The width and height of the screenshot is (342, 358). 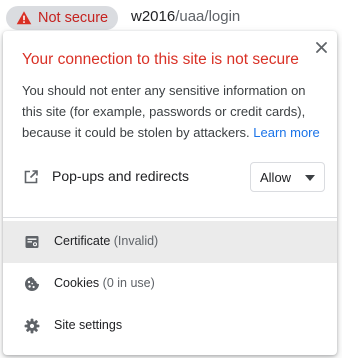 I want to click on certificate-item: Certificate (Invalid), so click(x=170, y=242).